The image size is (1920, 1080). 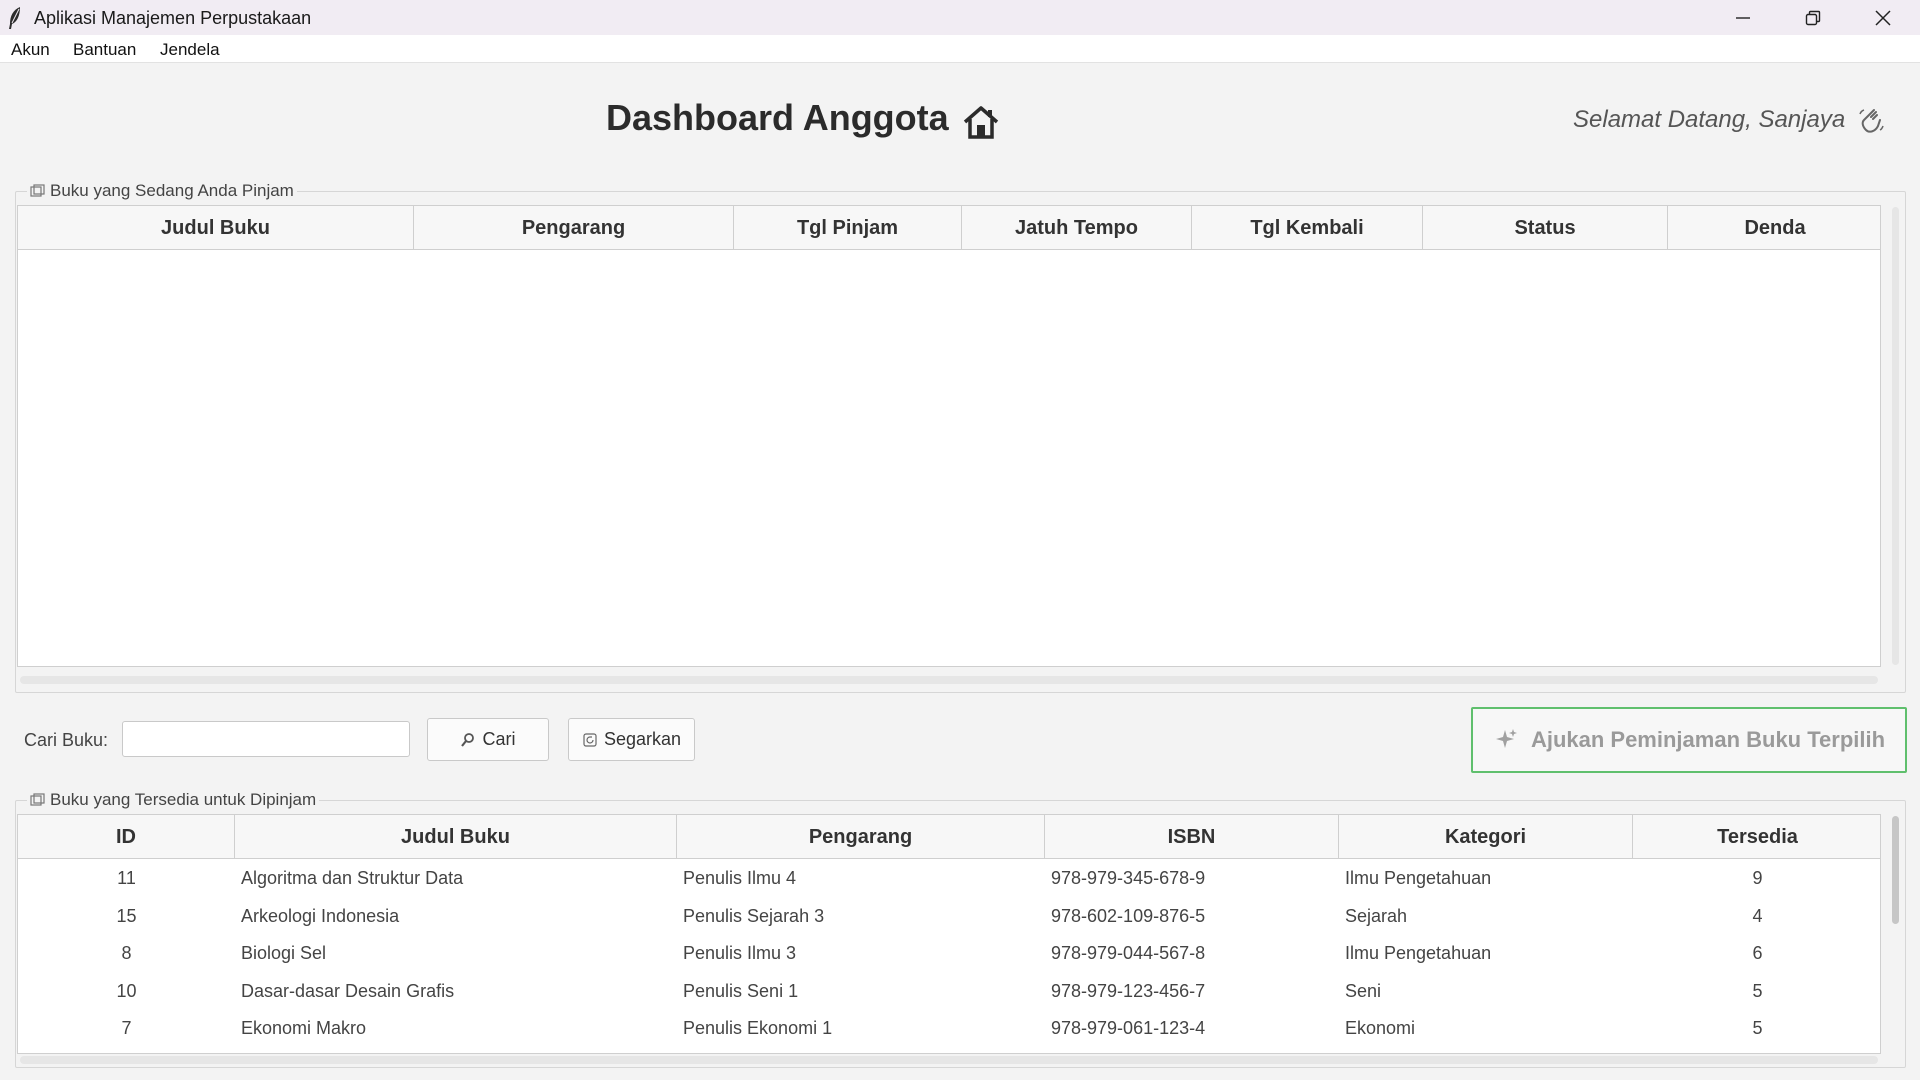 What do you see at coordinates (126, 1028) in the screenshot?
I see `cell-id: 7` at bounding box center [126, 1028].